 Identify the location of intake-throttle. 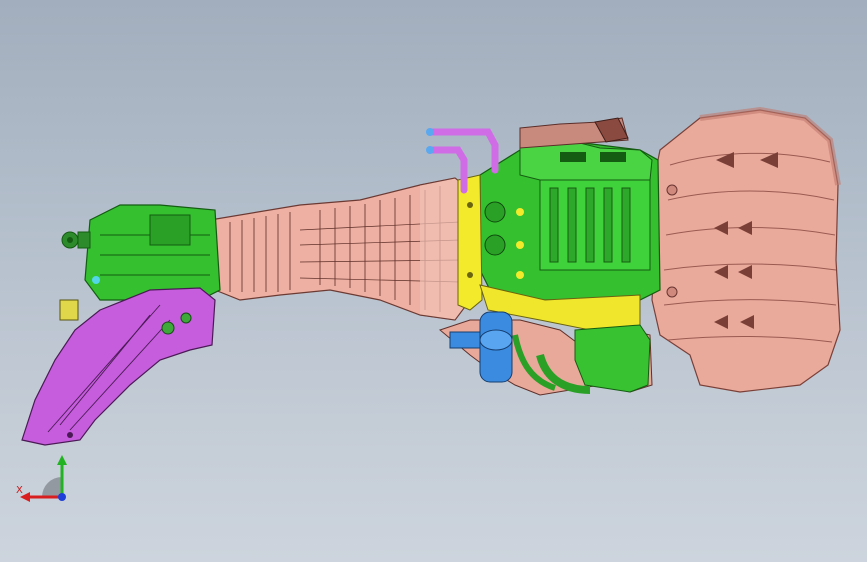
(574, 133).